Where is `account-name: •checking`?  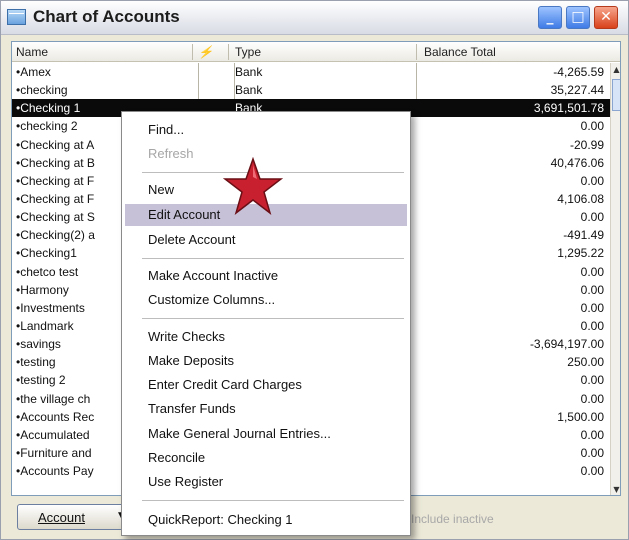 account-name: •checking is located at coordinates (42, 90).